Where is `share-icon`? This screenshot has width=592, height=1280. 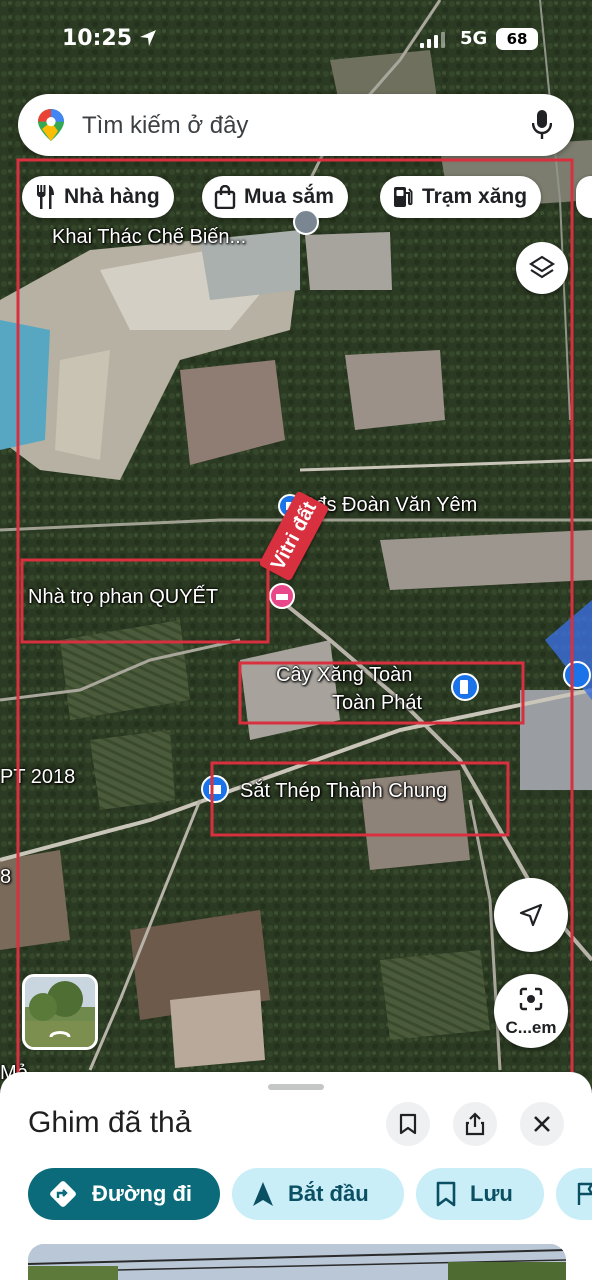
share-icon is located at coordinates (475, 1124).